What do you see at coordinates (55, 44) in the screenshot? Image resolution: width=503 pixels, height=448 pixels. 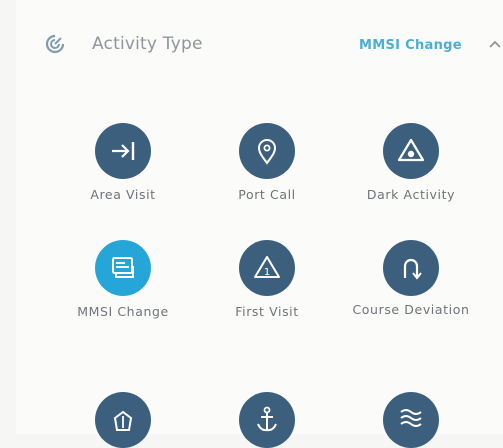 I see `radar-icon` at bounding box center [55, 44].